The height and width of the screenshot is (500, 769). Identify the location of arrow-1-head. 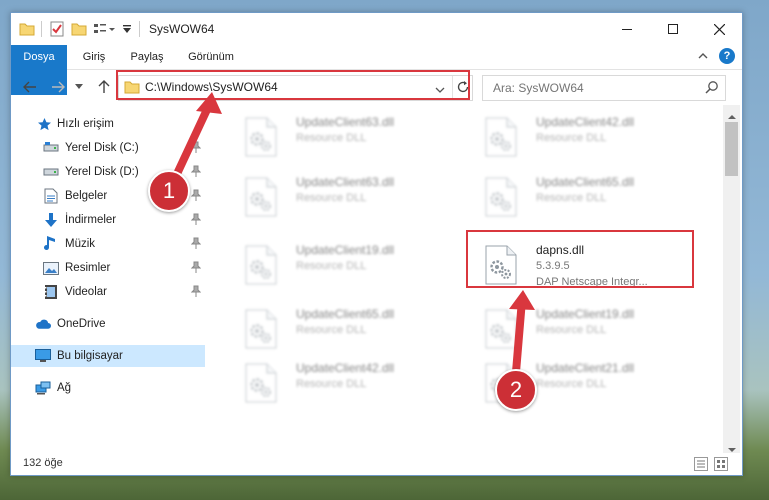
(209, 103).